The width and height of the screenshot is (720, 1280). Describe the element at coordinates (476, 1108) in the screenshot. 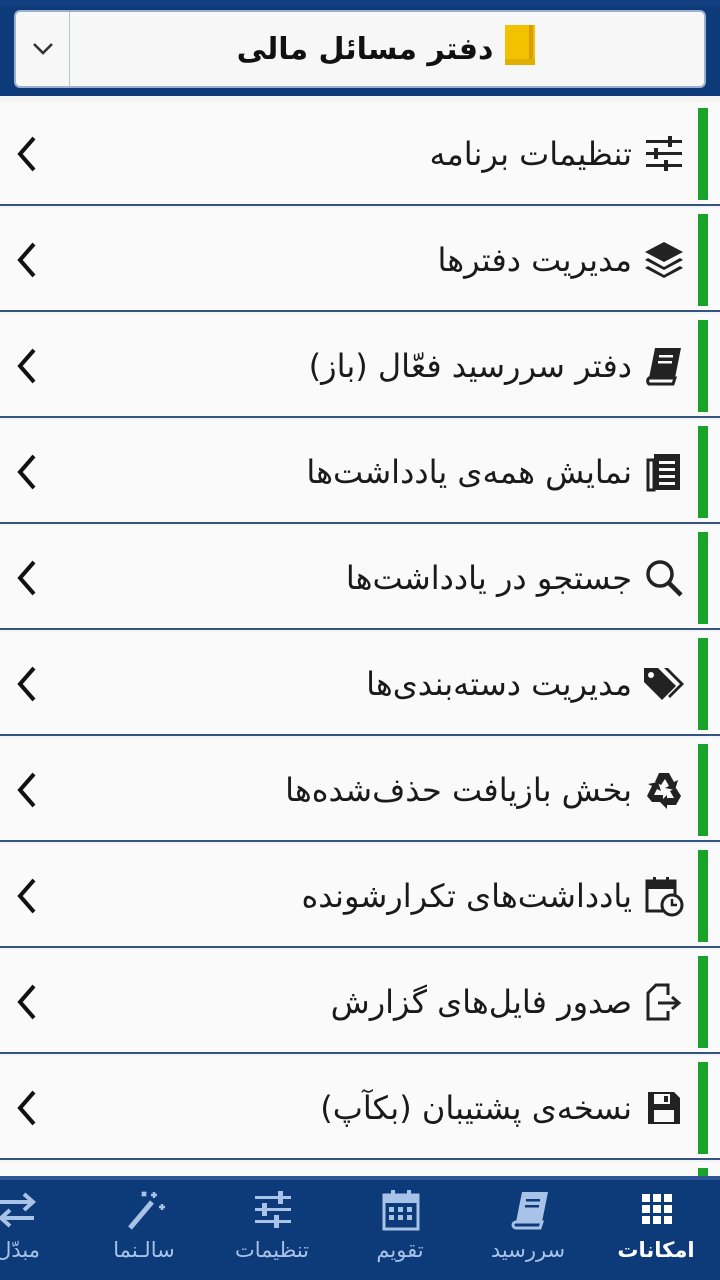

I see `menu-item-label: نسخه‌ی پشتیبان (بکآپ)` at that location.